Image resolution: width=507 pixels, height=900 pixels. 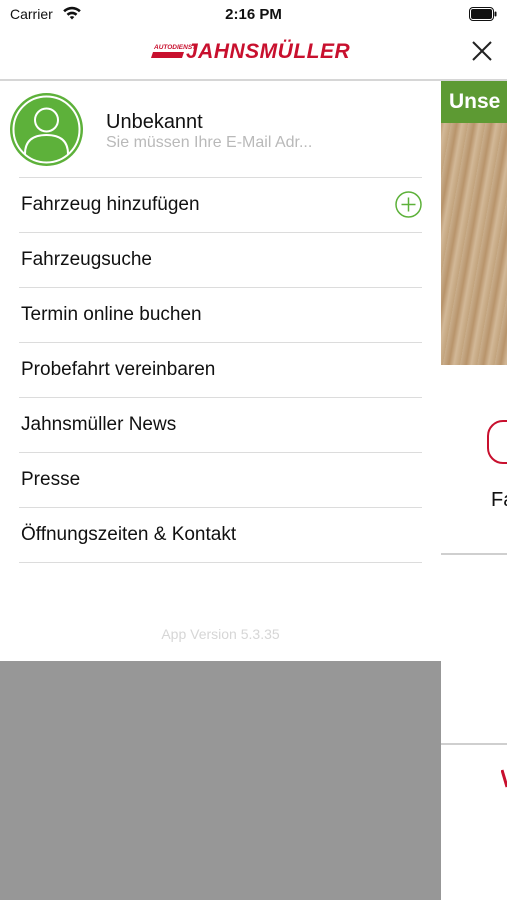 I want to click on menu-item-label: Fahrzeugsuche, so click(x=86, y=259).